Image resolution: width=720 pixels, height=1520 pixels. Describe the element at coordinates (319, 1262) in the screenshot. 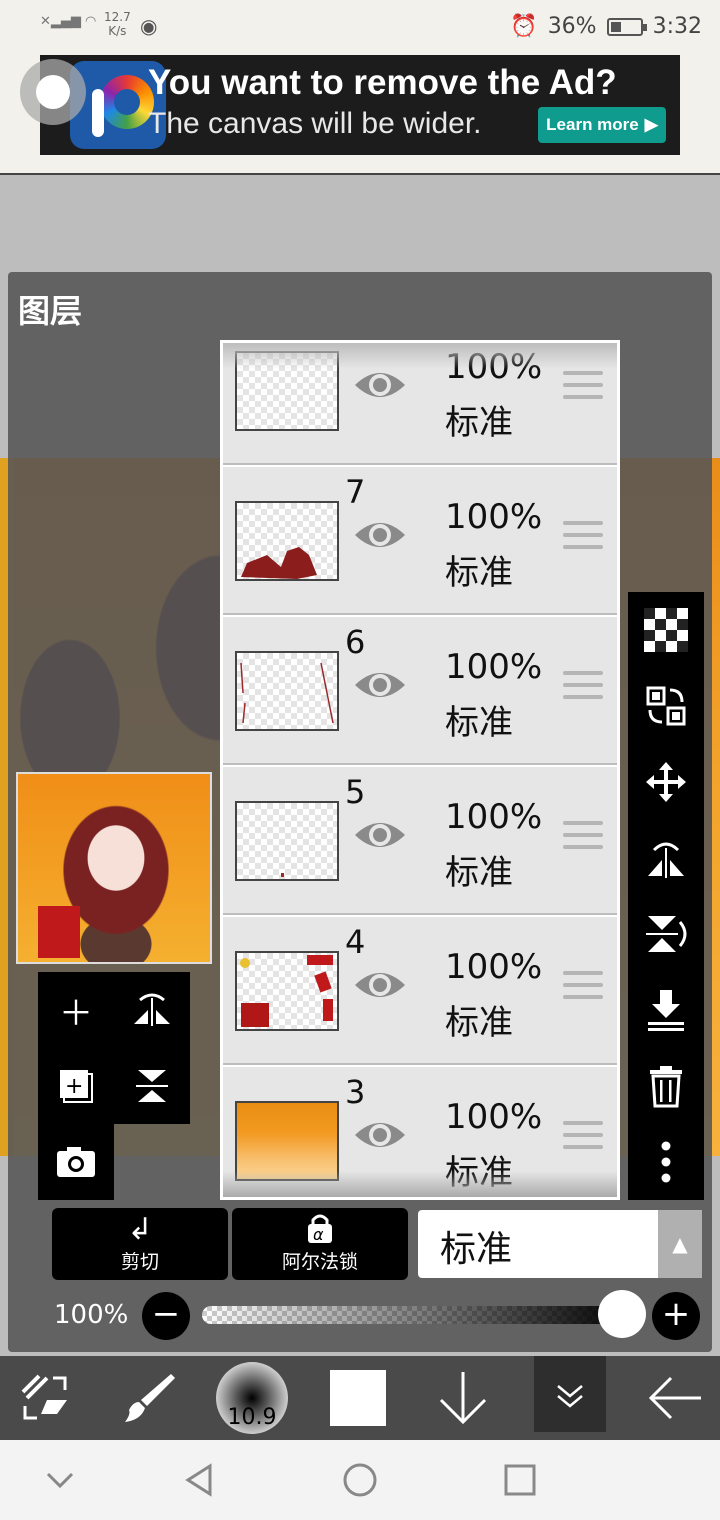

I see `alpha-lock-label: 阿尔法锁` at that location.